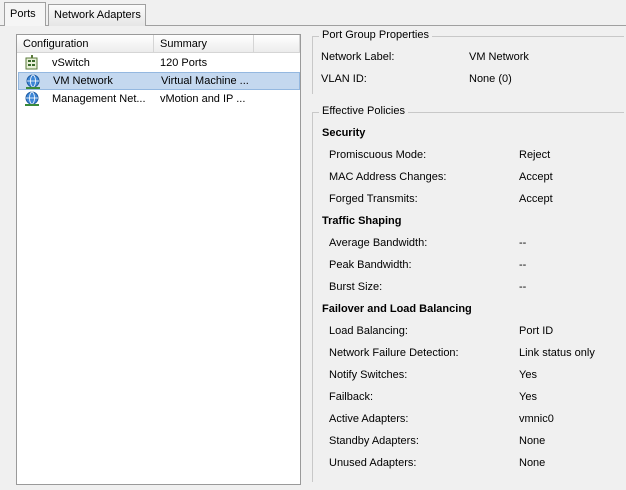 This screenshot has width=626, height=490. I want to click on failback-label: Failback:, so click(351, 397).